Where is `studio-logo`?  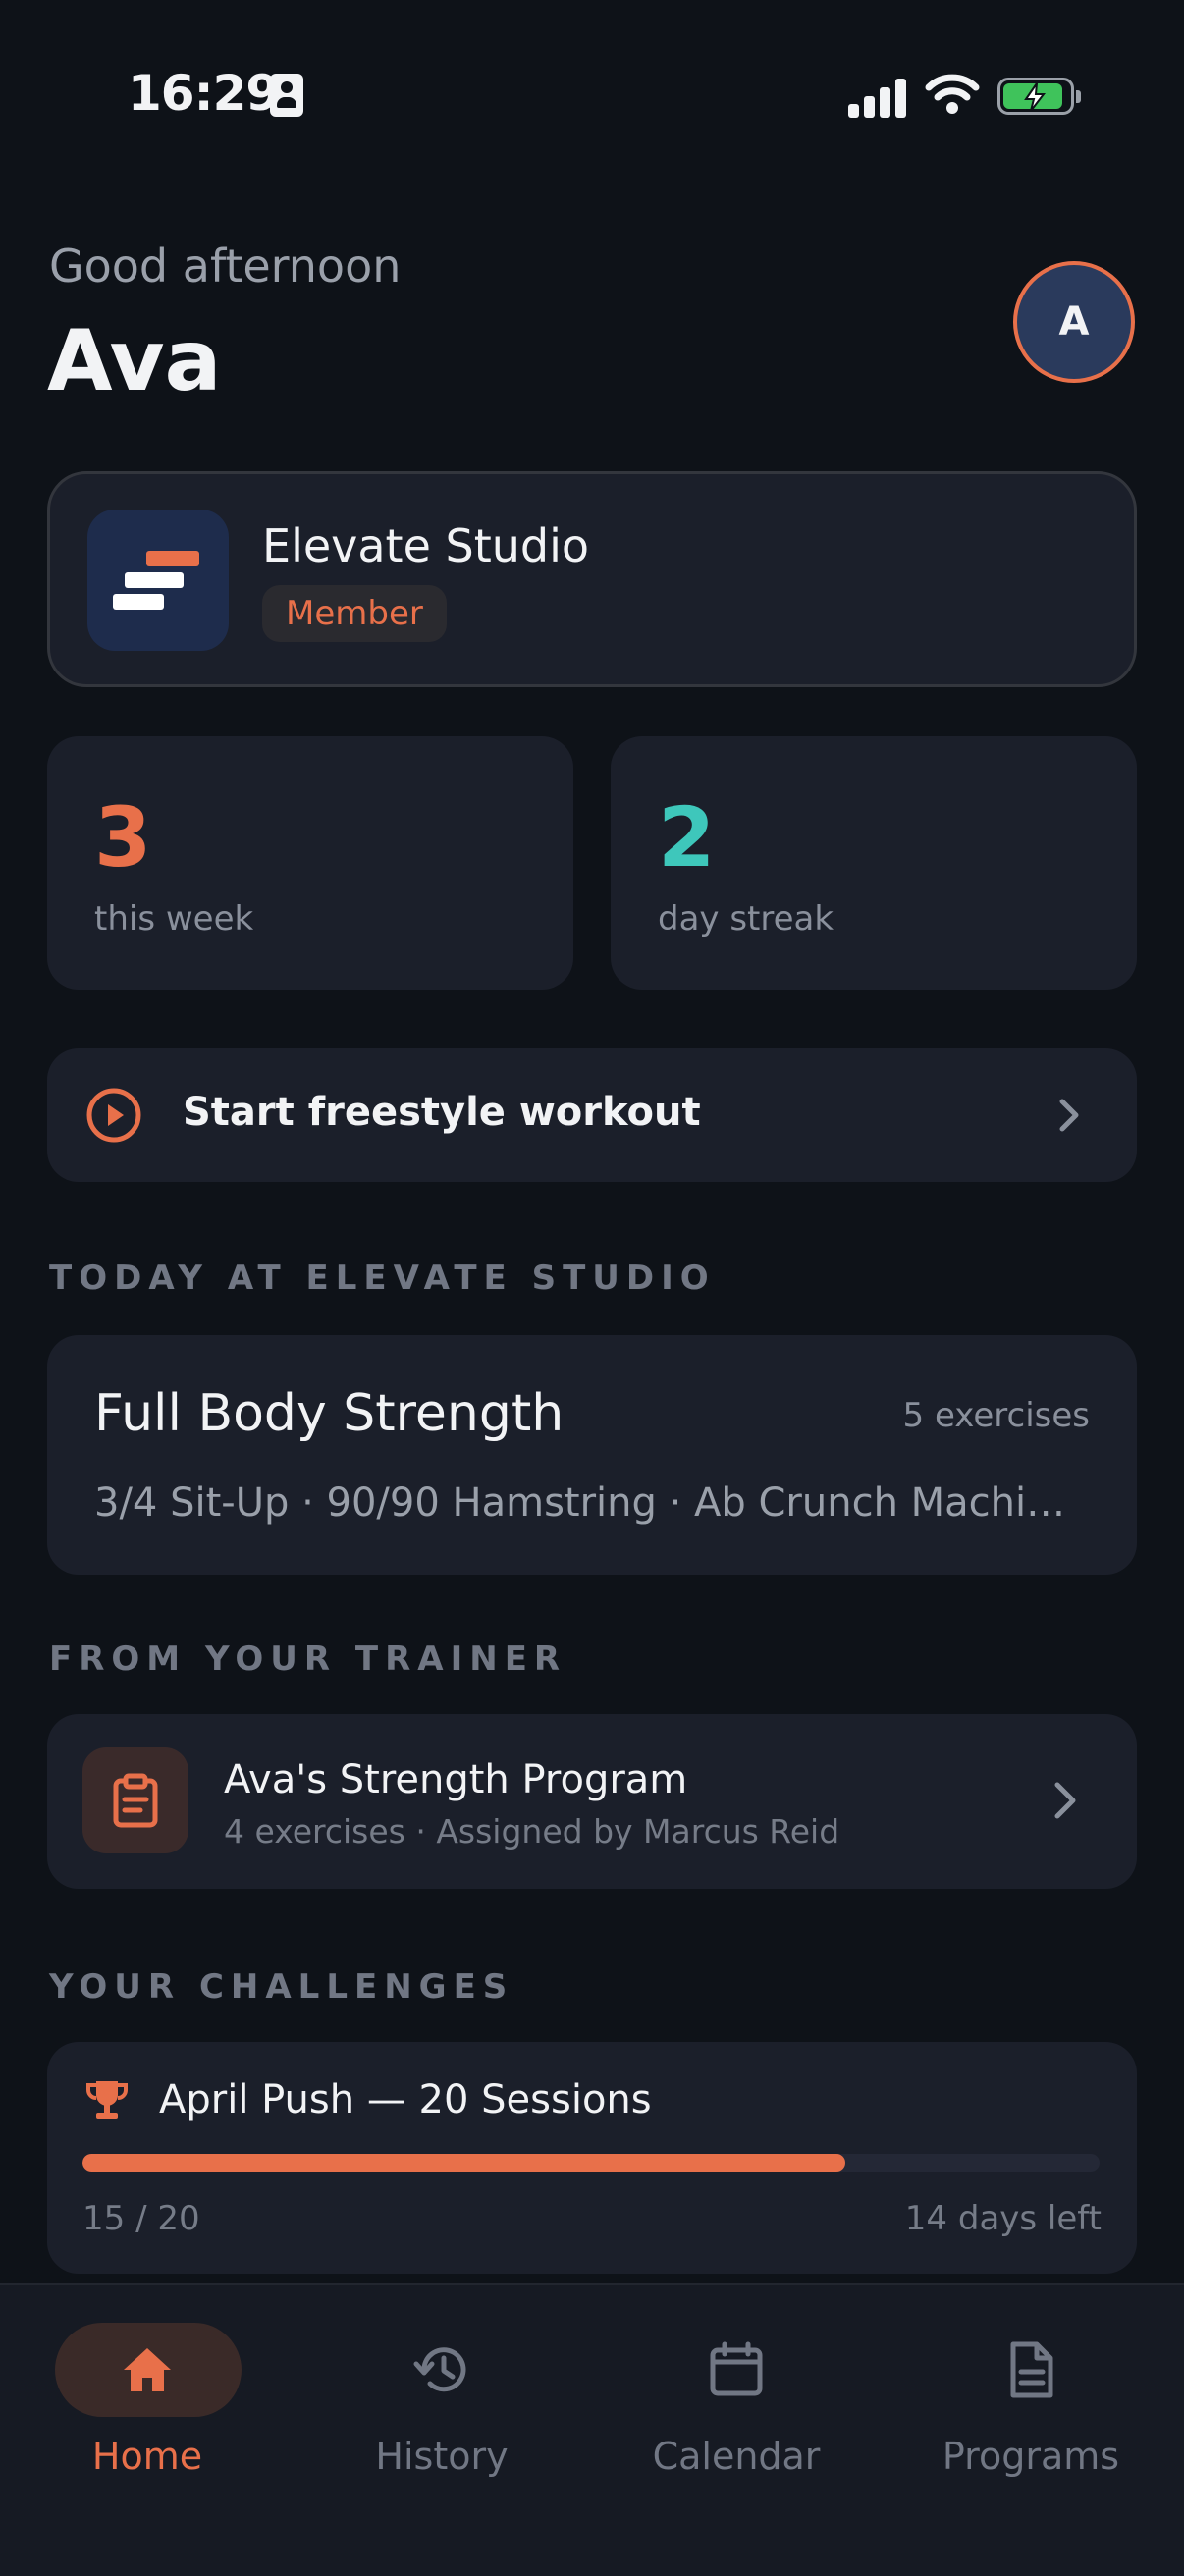 studio-logo is located at coordinates (158, 580).